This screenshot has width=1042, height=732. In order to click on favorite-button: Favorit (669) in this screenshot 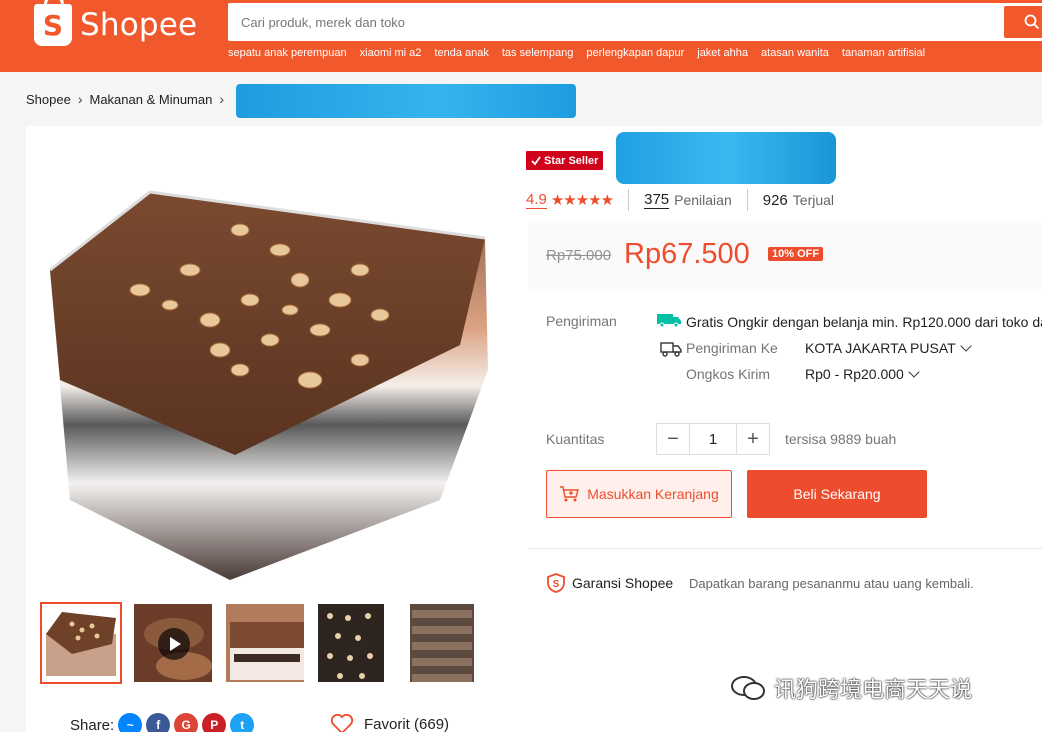, I will do `click(389, 722)`.